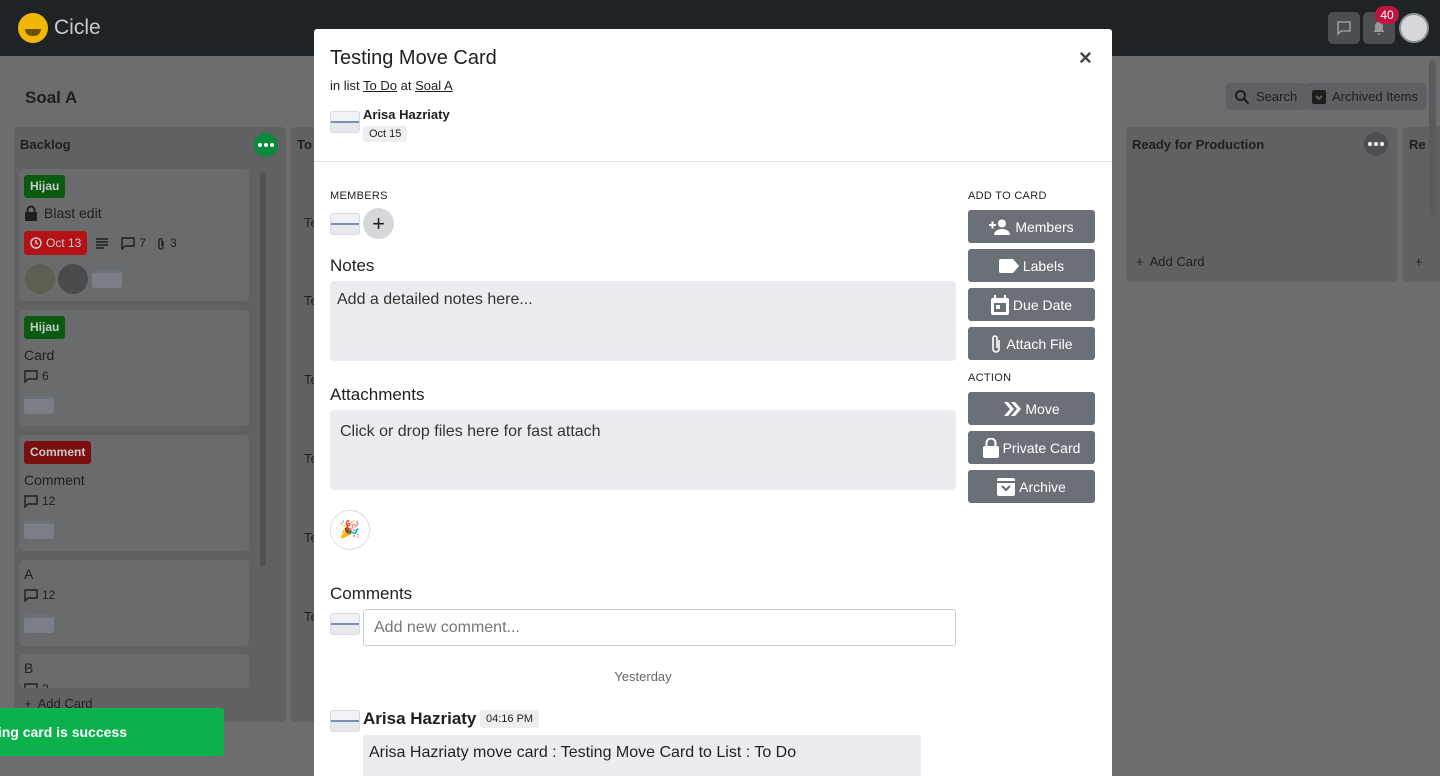 This screenshot has height=776, width=1440. I want to click on dropzone-hint: Click or drop files here for fast attach, so click(470, 431).